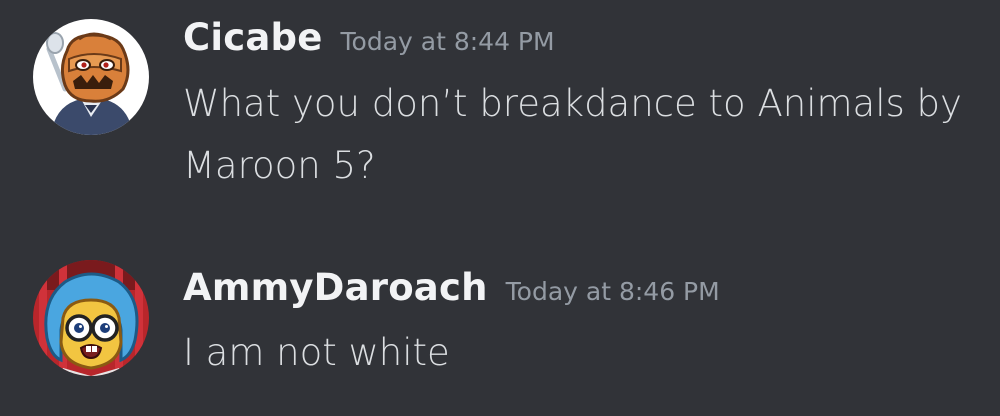 The width and height of the screenshot is (1000, 416). I want to click on username: Cicabe, so click(253, 37).